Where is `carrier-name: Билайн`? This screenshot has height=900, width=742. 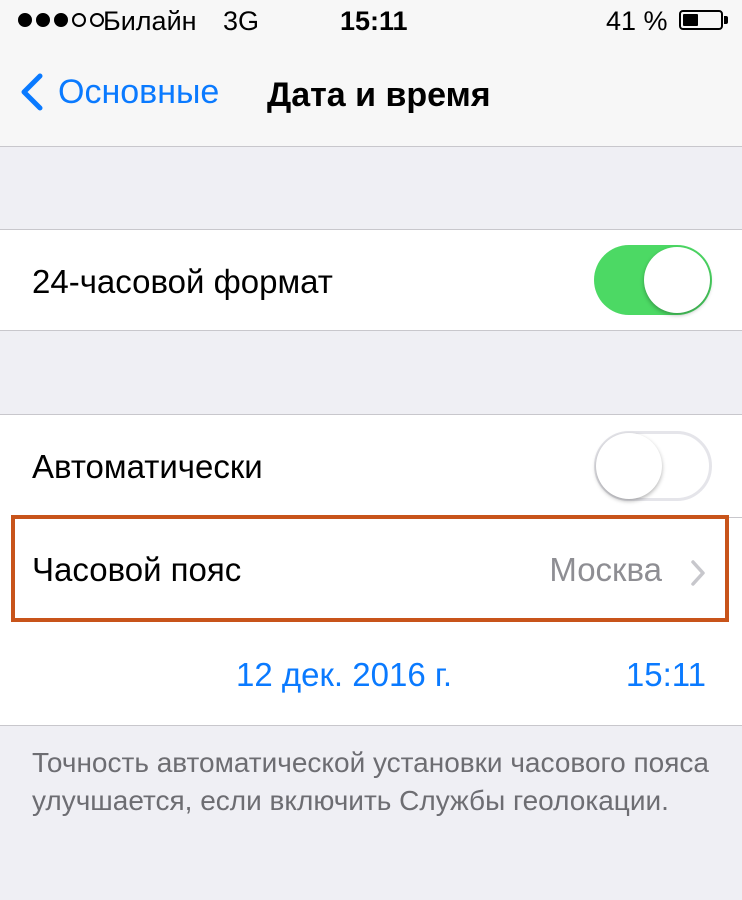
carrier-name: Билайн is located at coordinates (150, 21).